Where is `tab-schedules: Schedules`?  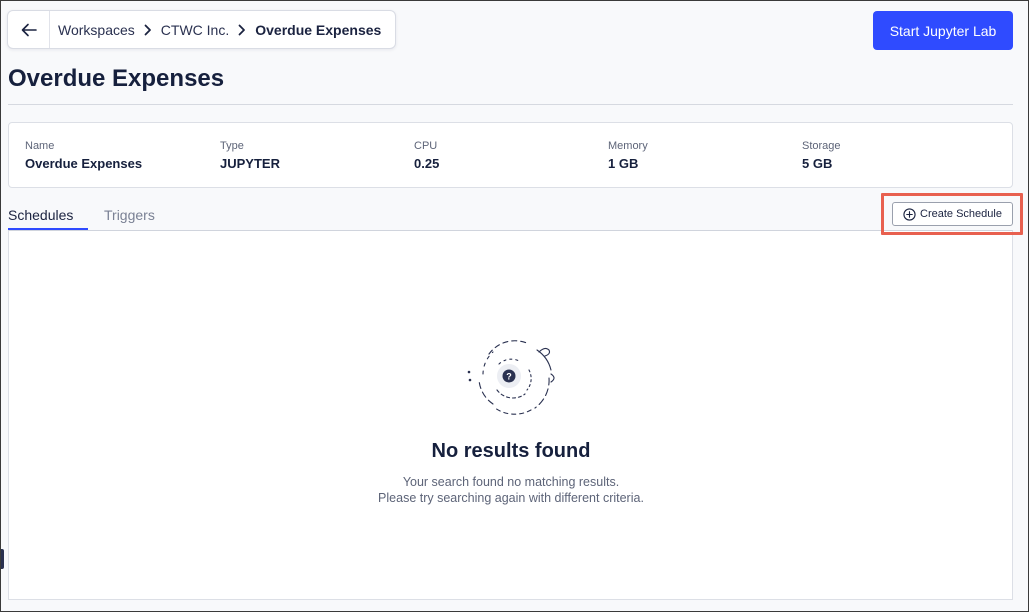 tab-schedules: Schedules is located at coordinates (40, 215).